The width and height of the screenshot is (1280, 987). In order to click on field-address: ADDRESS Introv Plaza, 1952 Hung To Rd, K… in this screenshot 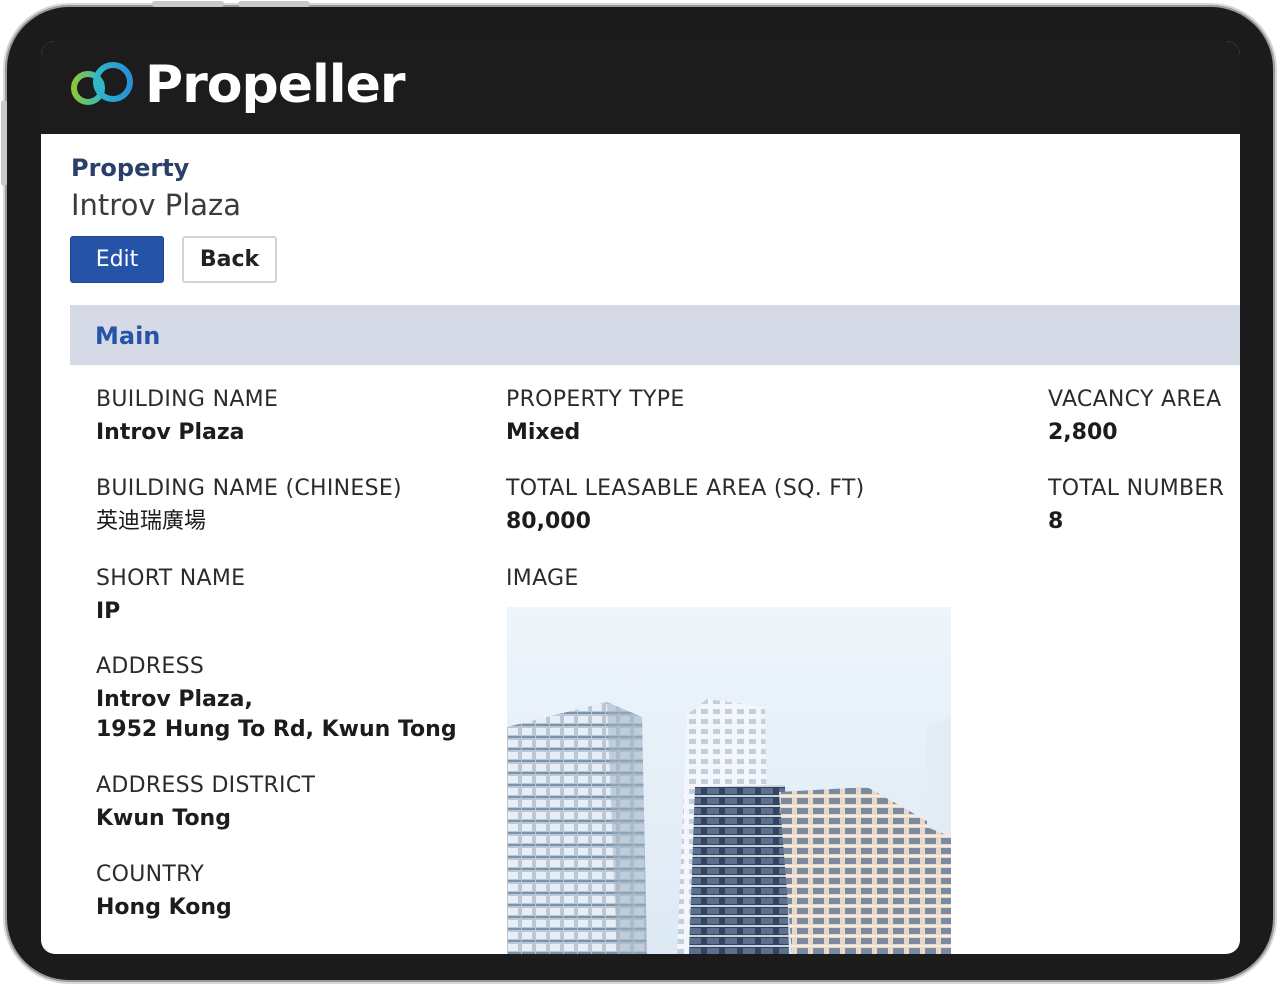, I will do `click(276, 699)`.